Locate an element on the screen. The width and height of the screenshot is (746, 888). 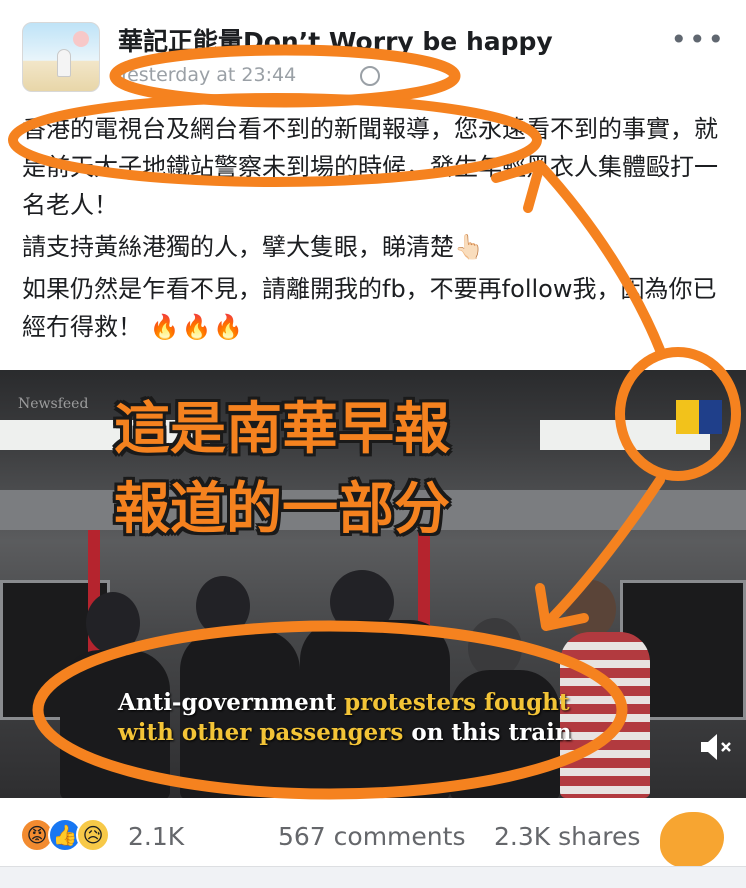
publisher-logo is located at coordinates (699, 417).